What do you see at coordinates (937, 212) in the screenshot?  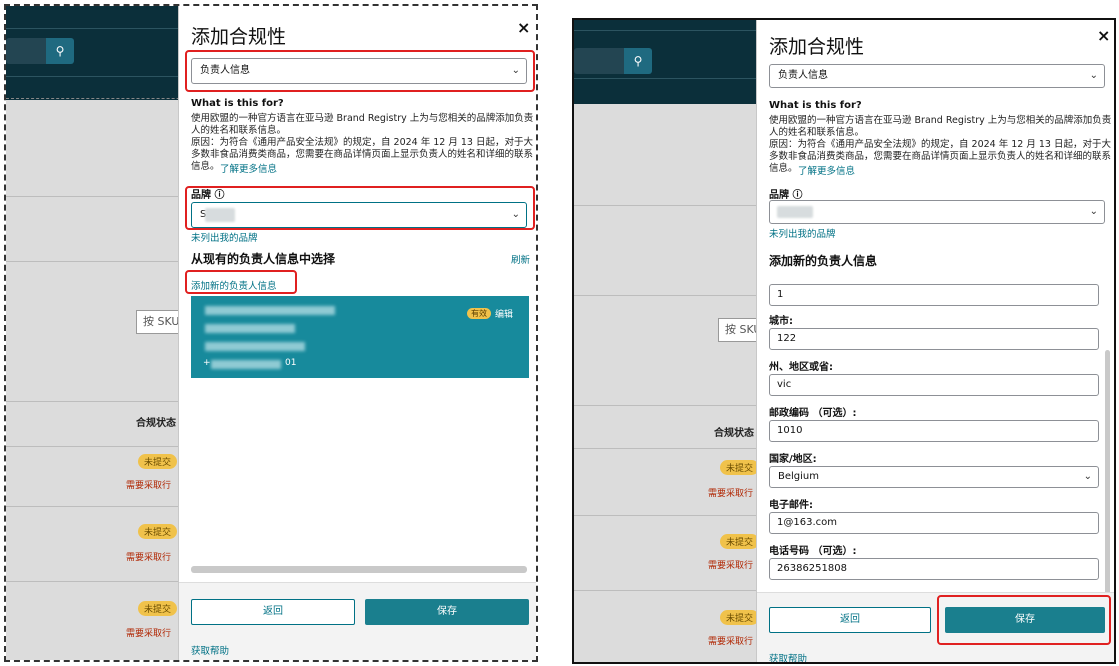 I see `brand-select: ⌄` at bounding box center [937, 212].